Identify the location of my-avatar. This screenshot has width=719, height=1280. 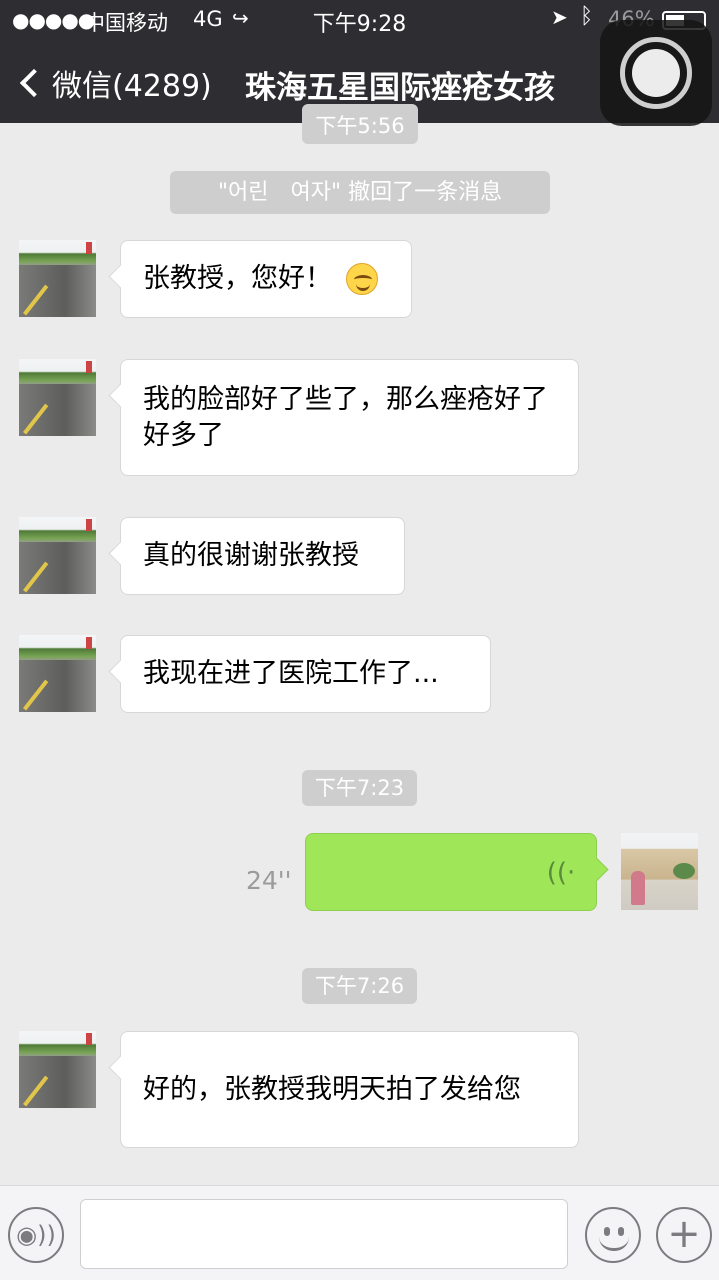
(659, 871).